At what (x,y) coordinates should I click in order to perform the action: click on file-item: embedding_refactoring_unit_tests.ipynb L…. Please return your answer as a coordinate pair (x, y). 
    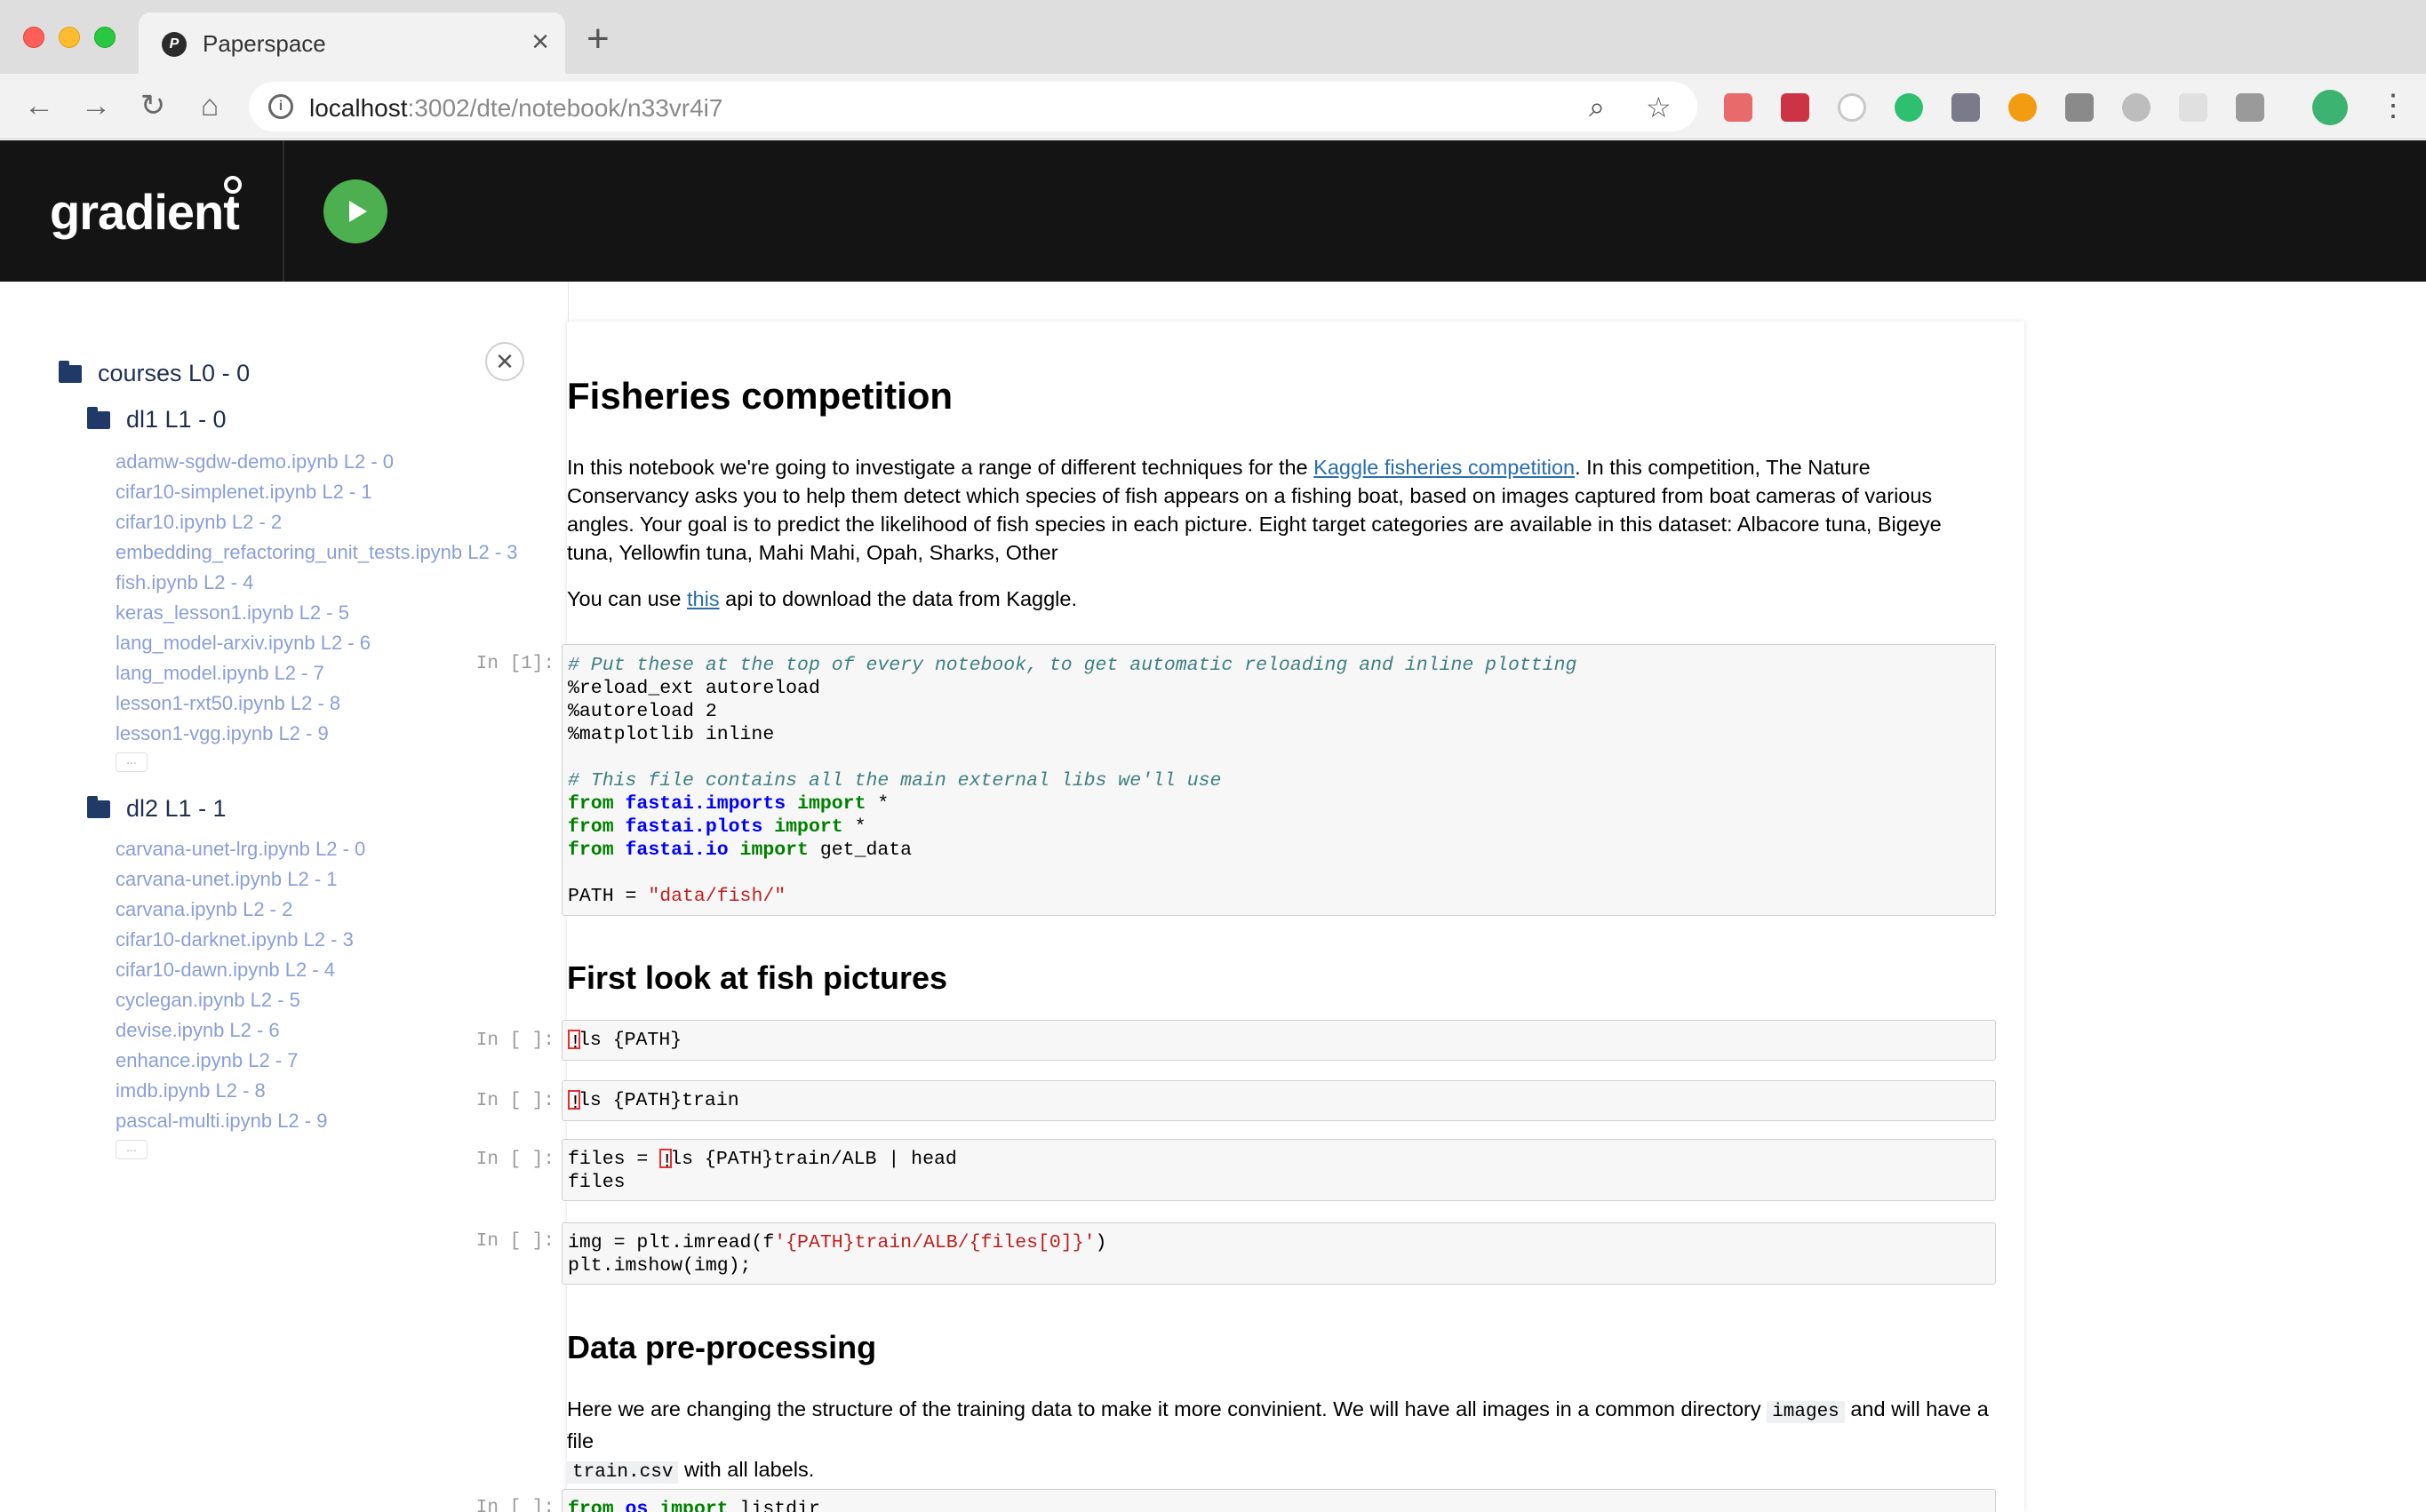
    Looking at the image, I should click on (317, 552).